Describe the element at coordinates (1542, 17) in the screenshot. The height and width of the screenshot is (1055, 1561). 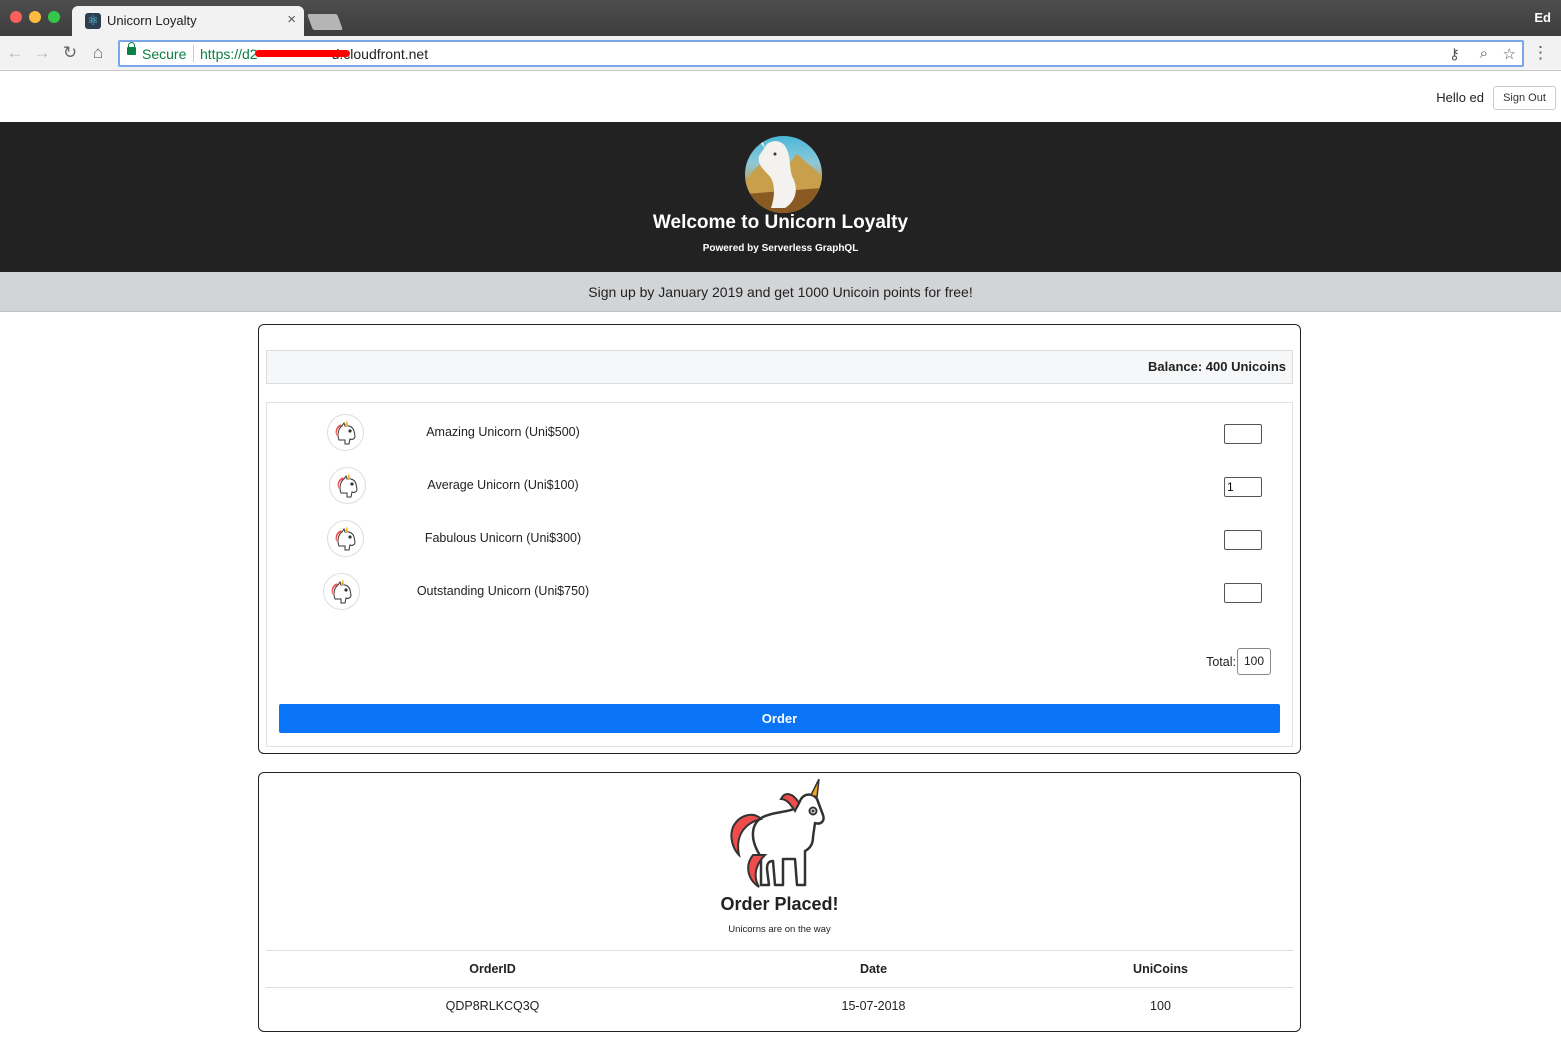
I see `profile-button: Ed` at that location.